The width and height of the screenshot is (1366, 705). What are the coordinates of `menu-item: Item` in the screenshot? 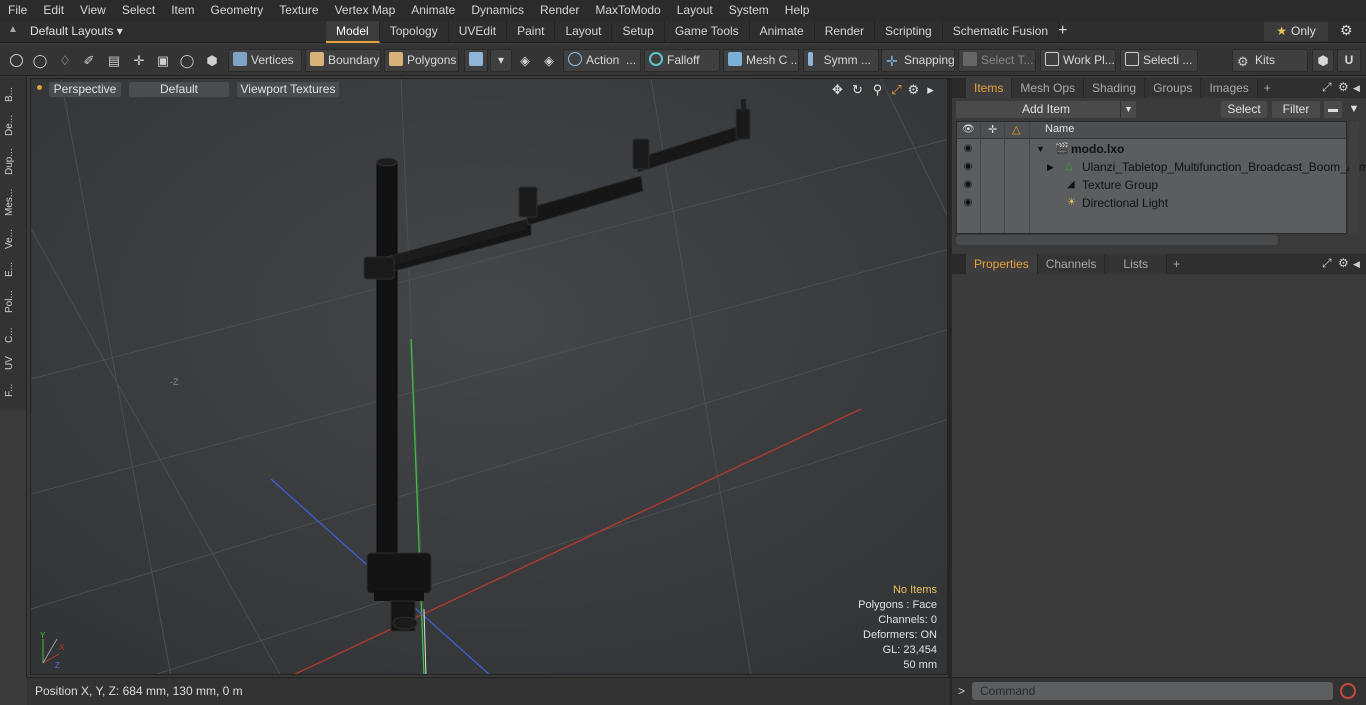 It's located at (182, 10).